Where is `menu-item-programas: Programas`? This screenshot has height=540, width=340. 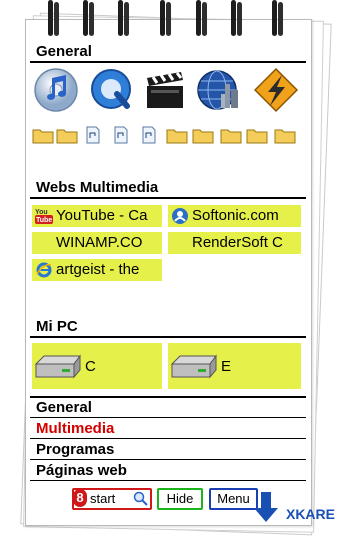 menu-item-programas: Programas is located at coordinates (168, 450).